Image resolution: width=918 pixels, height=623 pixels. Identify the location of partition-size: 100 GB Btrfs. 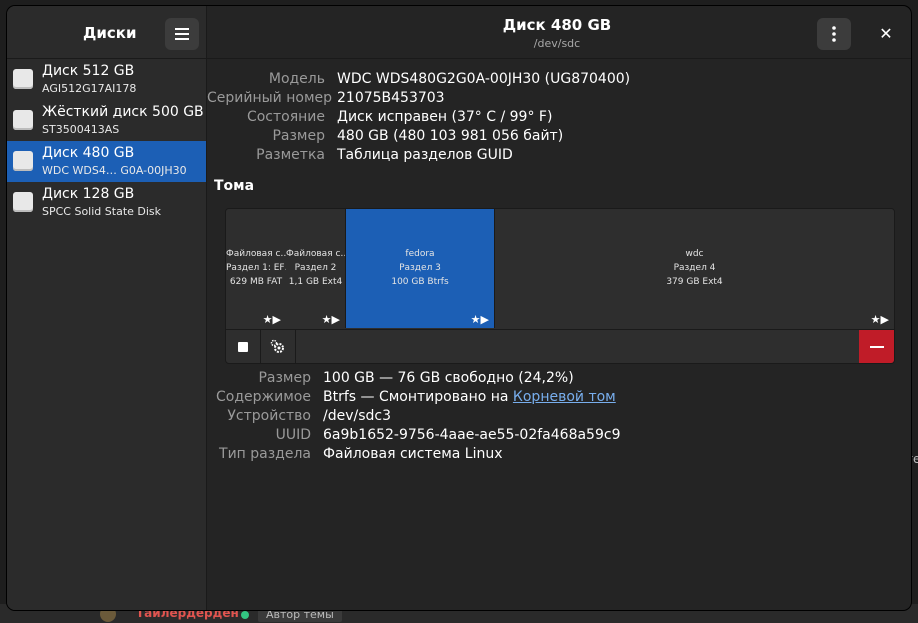
(420, 282).